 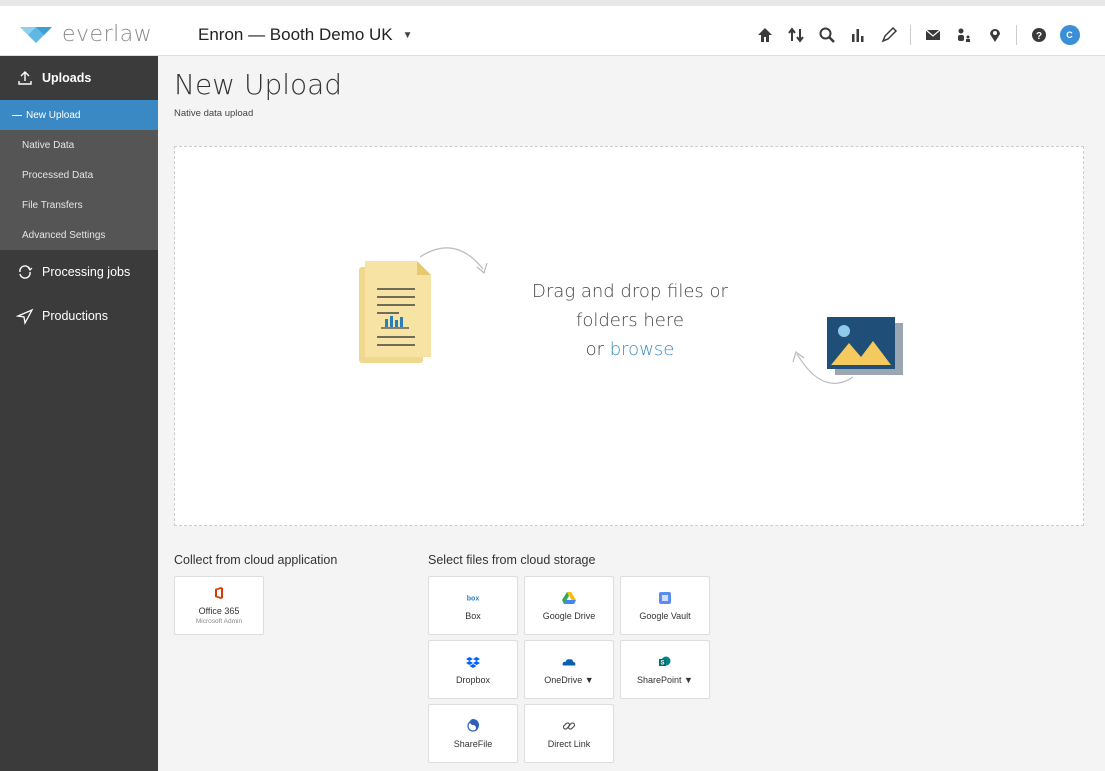 I want to click on logo: everlaw, so click(x=85, y=34).